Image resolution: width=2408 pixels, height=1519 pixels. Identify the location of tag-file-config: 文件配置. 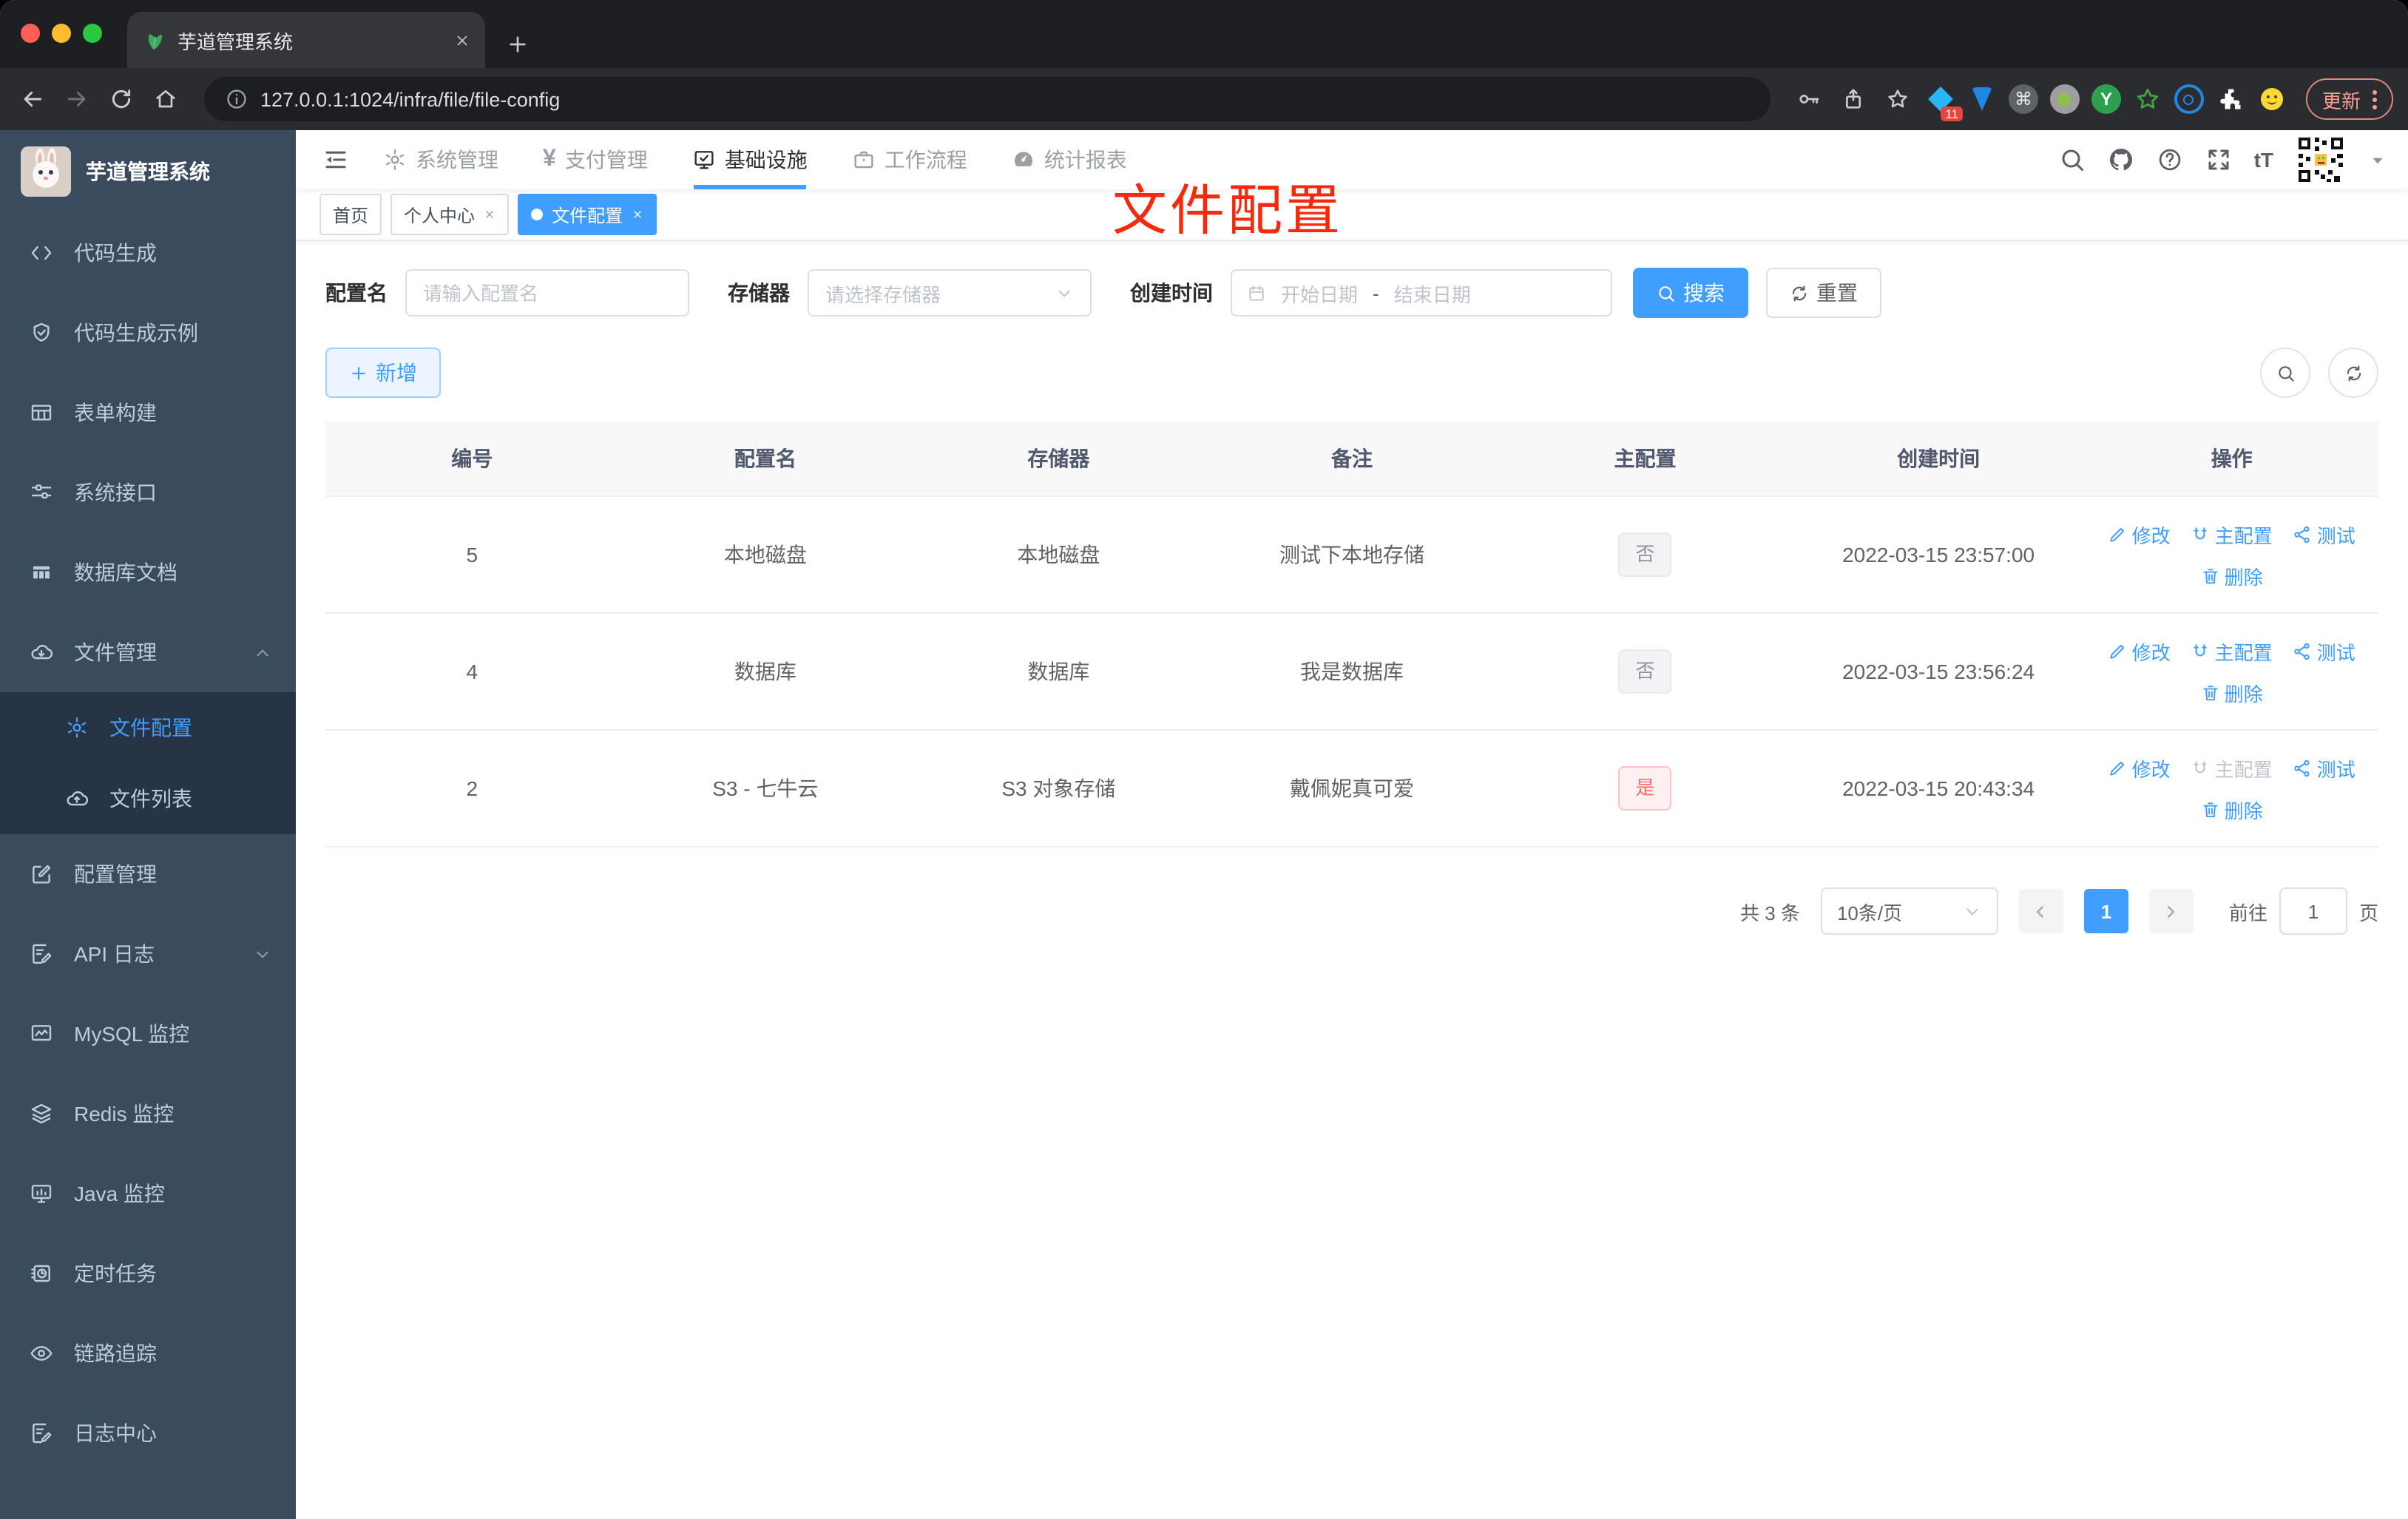
(587, 214).